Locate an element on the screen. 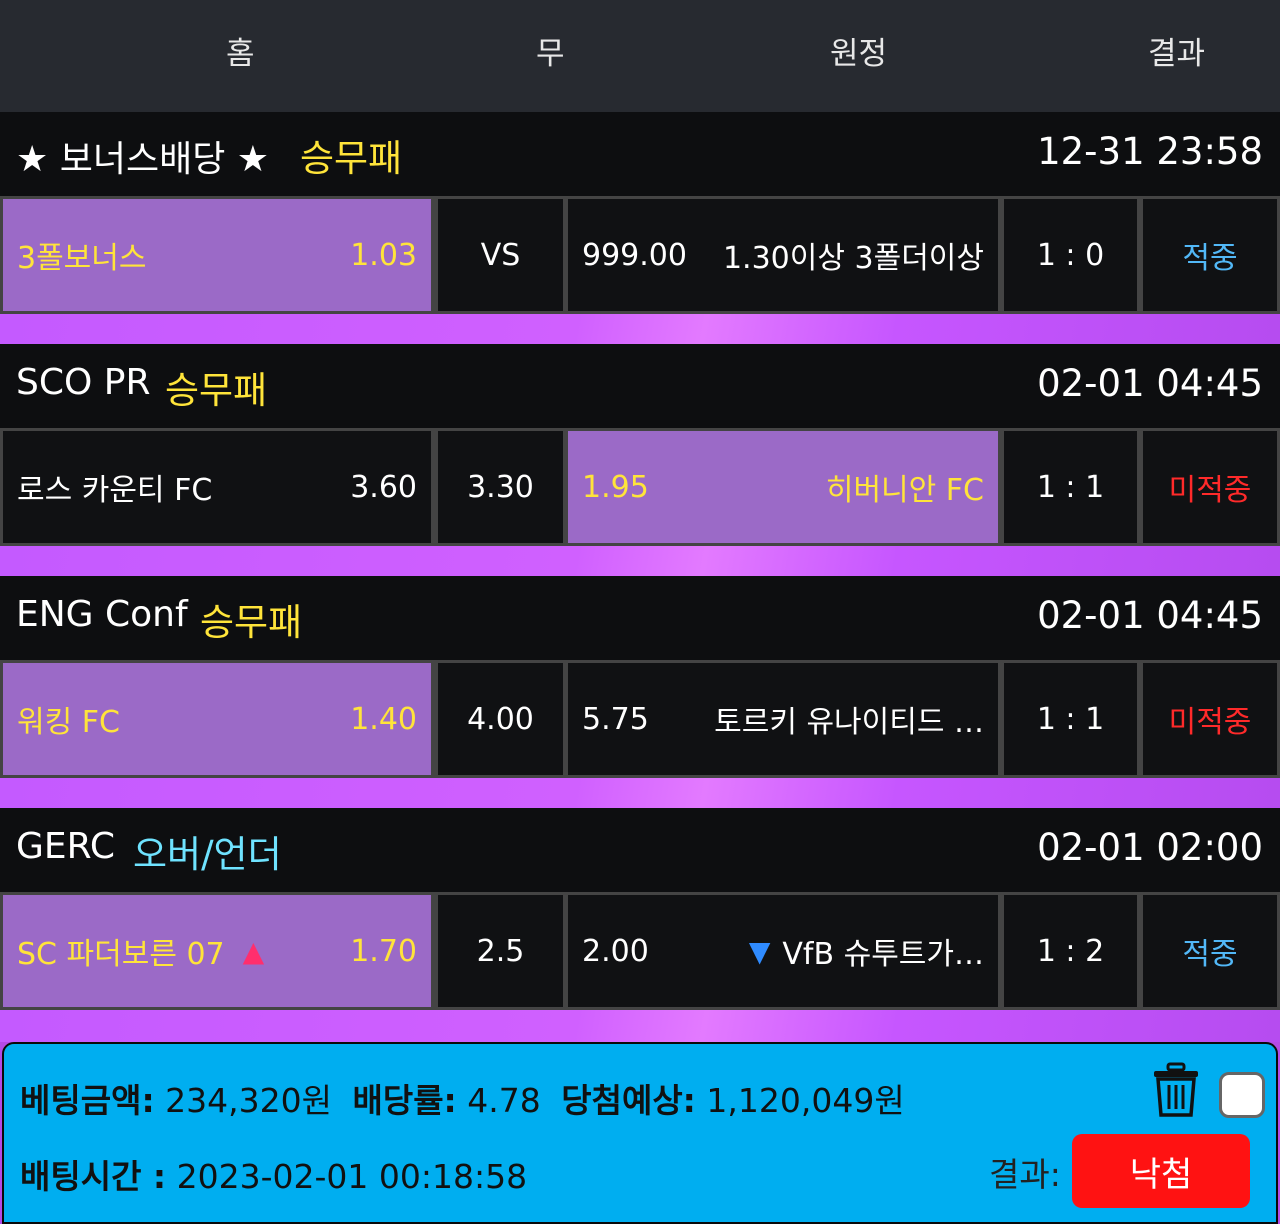  home-team-wrap: SC 파더보른 07 ▲ is located at coordinates (140, 951).